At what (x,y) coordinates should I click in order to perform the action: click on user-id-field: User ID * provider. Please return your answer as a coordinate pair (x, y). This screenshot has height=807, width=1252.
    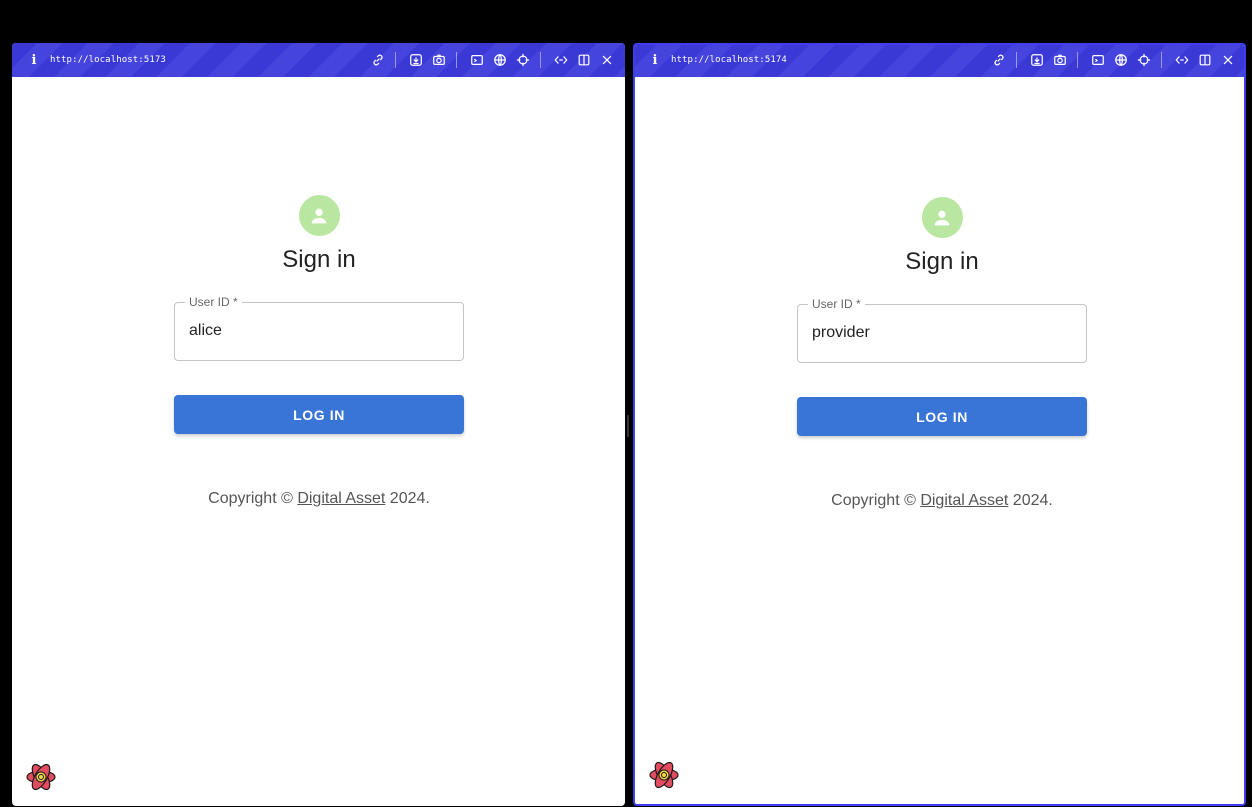
    Looking at the image, I should click on (942, 330).